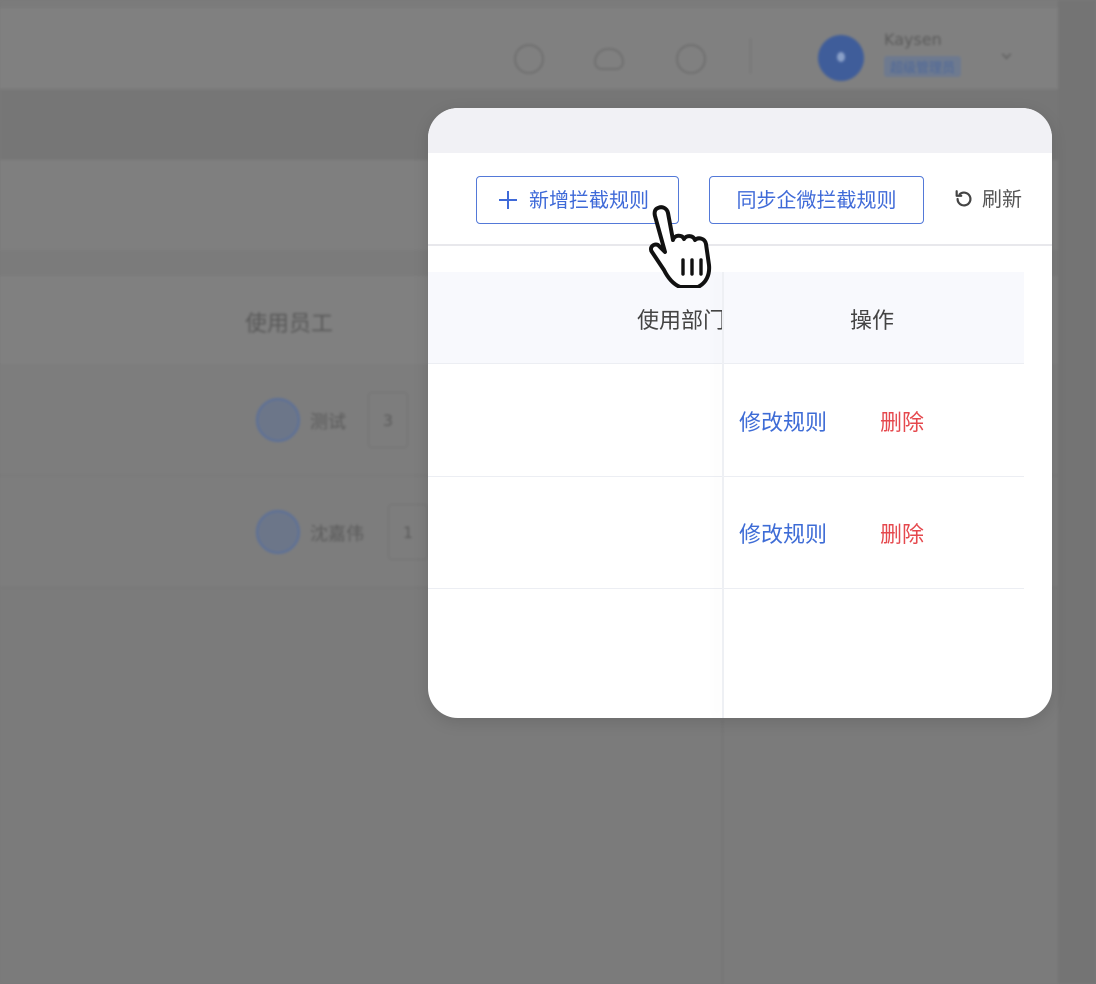 The width and height of the screenshot is (1096, 984). What do you see at coordinates (328, 422) in the screenshot?
I see `employee-name: 测试` at bounding box center [328, 422].